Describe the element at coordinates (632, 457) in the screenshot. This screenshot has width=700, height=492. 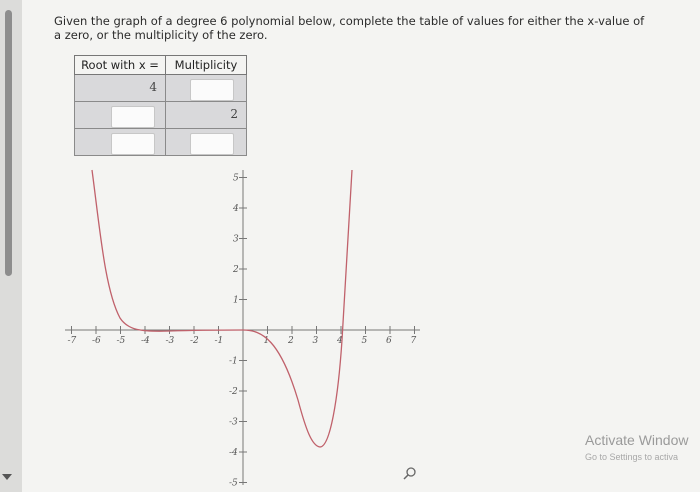
I see `activate-windows-subtitle: Go to Settings to activa` at that location.